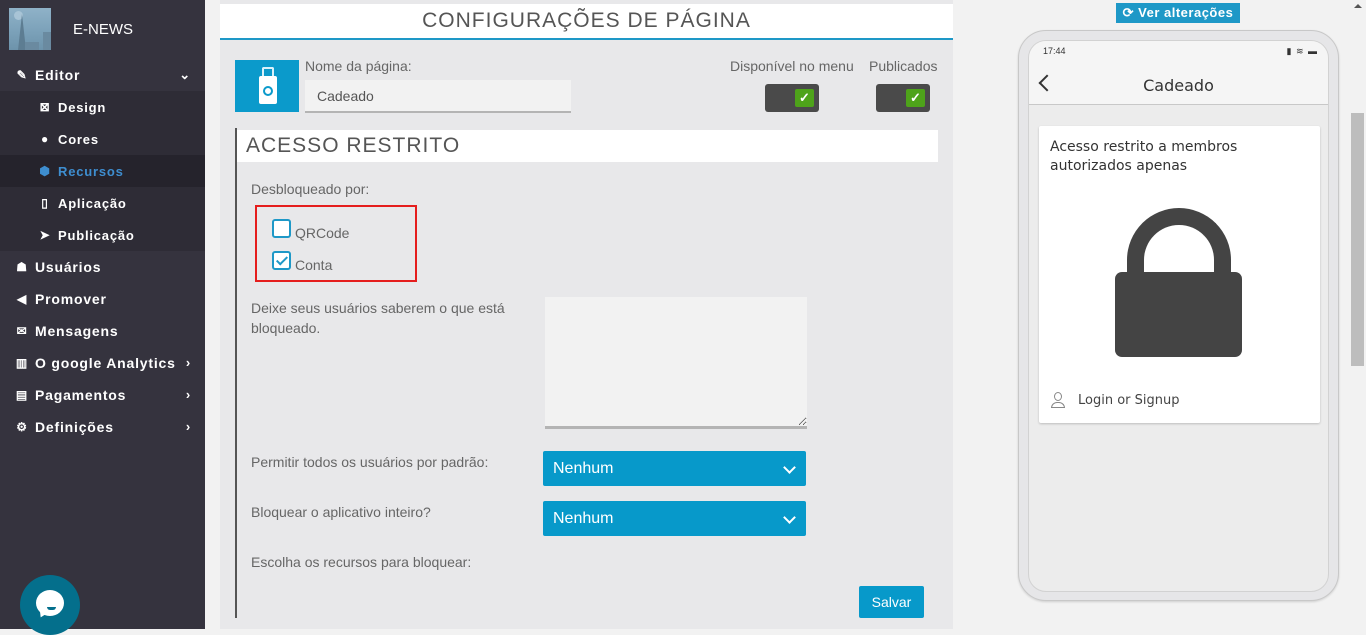  I want to click on cube-icon: ⬢, so click(45, 171).